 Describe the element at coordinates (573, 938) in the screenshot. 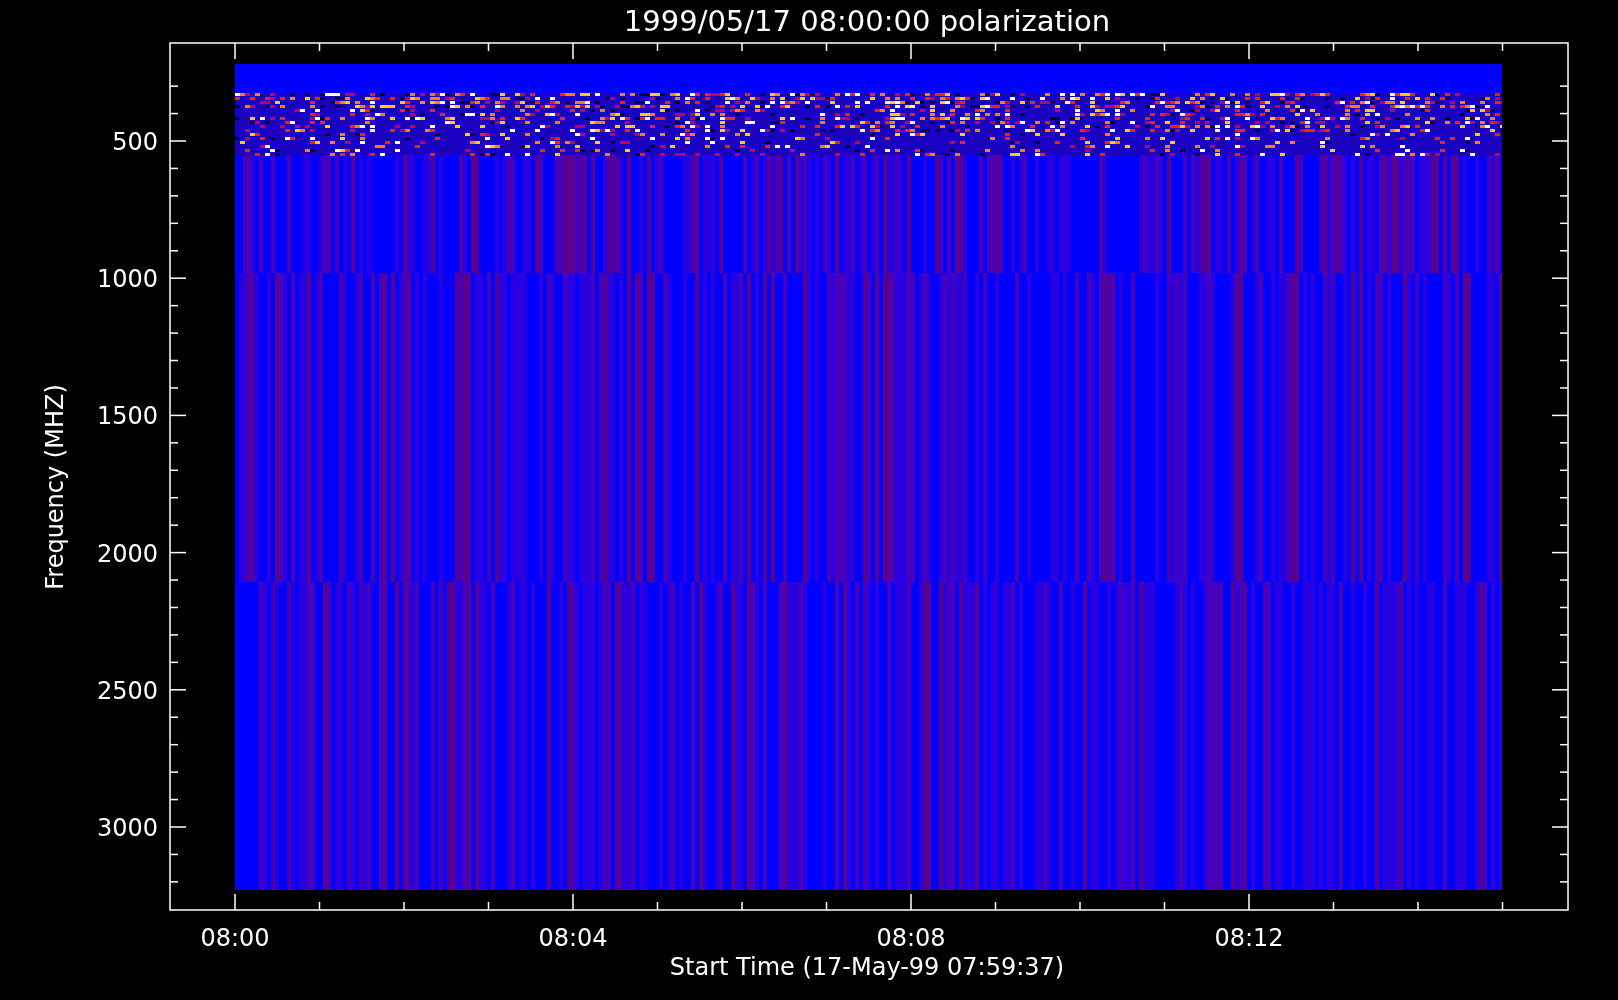

I see `x-tick-label: 08:04` at that location.